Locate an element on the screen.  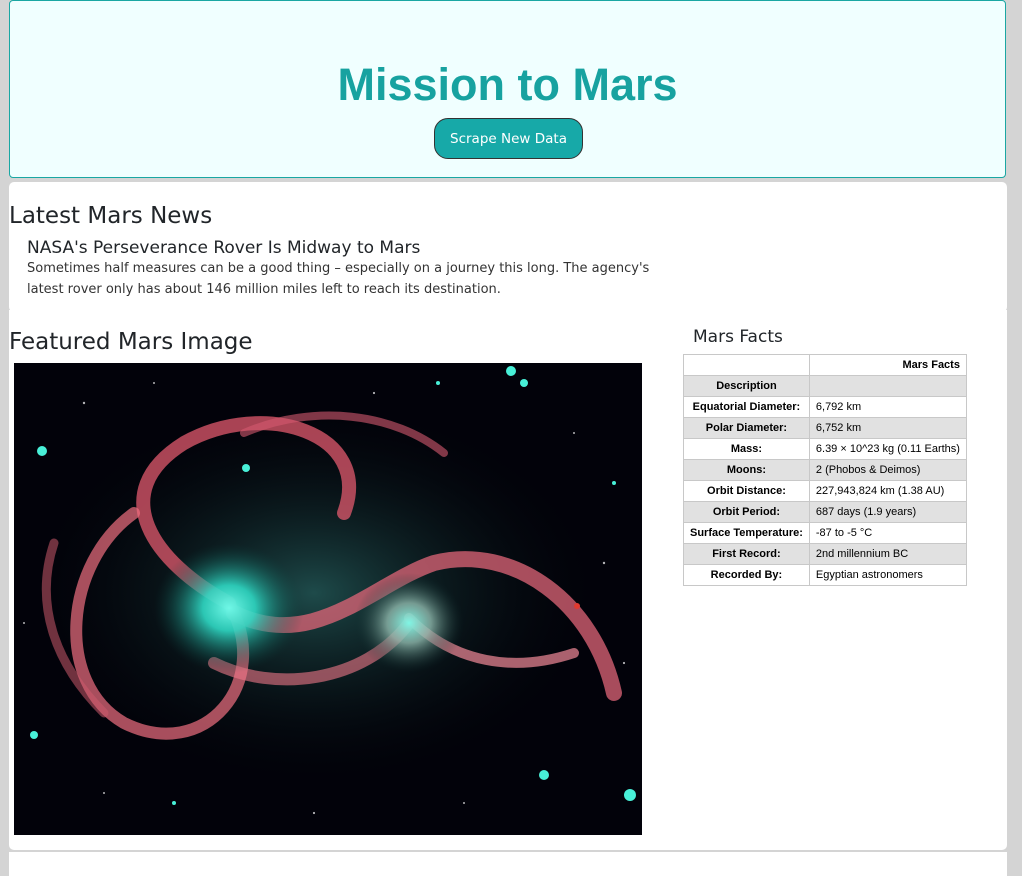
table-row: Mass: 6.39 × 10^23 kg (0.11 Earths) is located at coordinates (825, 449).